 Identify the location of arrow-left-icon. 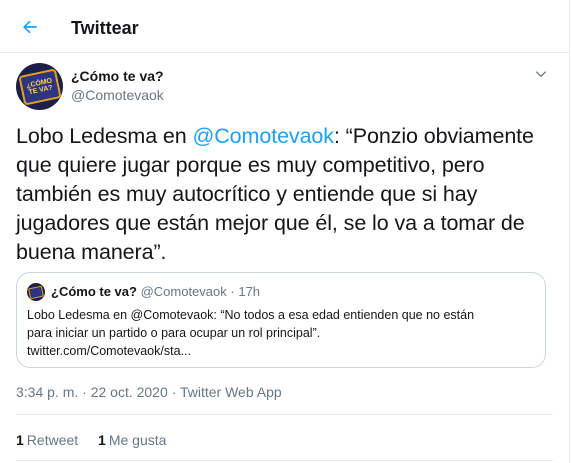
(30, 27).